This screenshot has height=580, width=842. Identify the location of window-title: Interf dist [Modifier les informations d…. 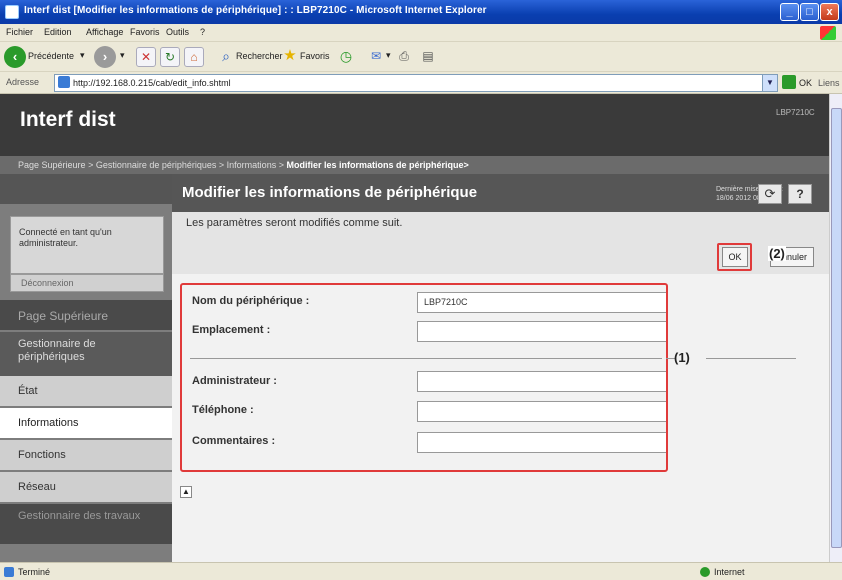
(255, 10).